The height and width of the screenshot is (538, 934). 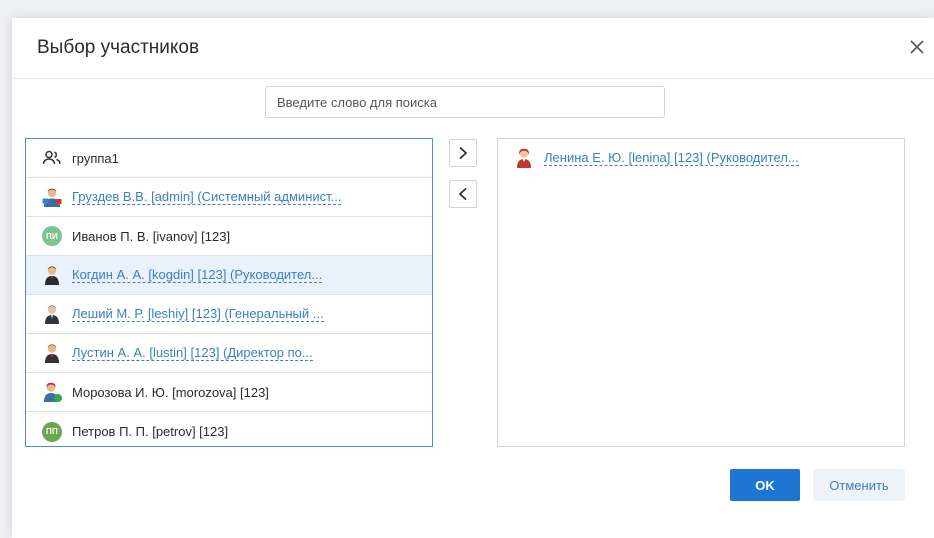 I want to click on search-input, so click(x=465, y=102).